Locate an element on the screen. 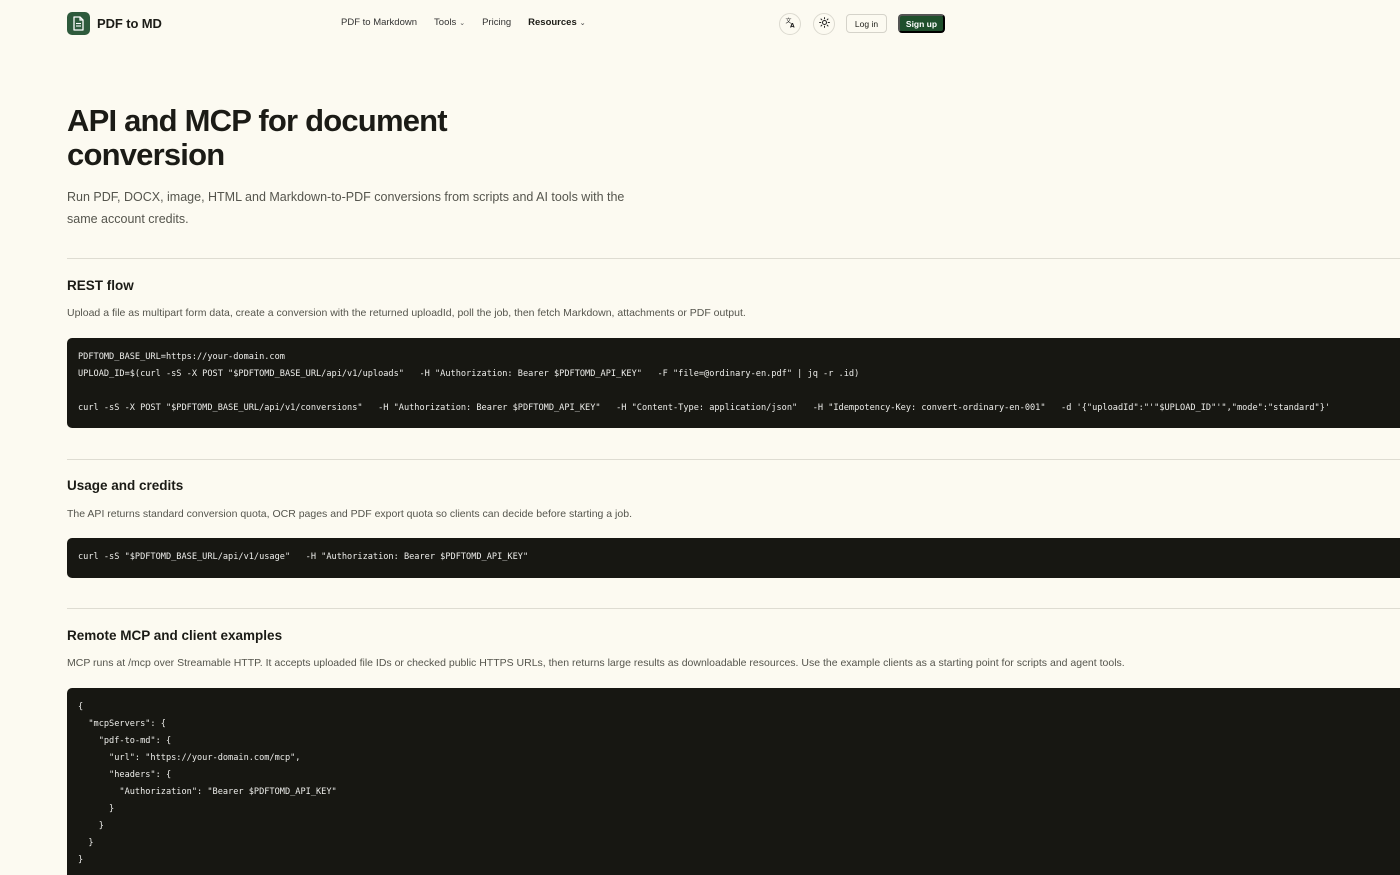 The image size is (1400, 875). nav-label: PDF to Markdown is located at coordinates (379, 22).